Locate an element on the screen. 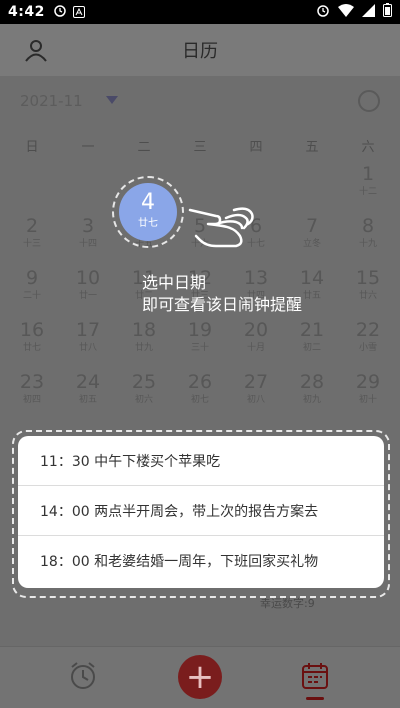 The image size is (400, 708). page-title: 日历 is located at coordinates (200, 51).